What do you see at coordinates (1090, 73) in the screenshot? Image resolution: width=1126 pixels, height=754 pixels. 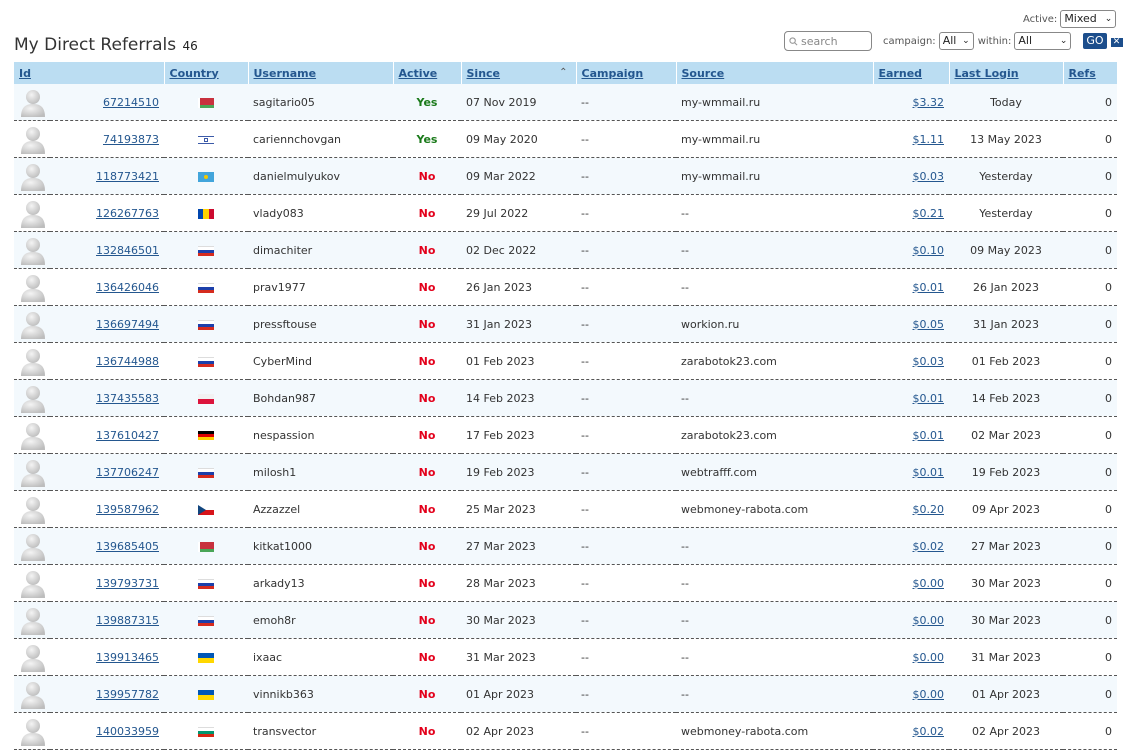 I see `column-header-refs: Refs` at bounding box center [1090, 73].